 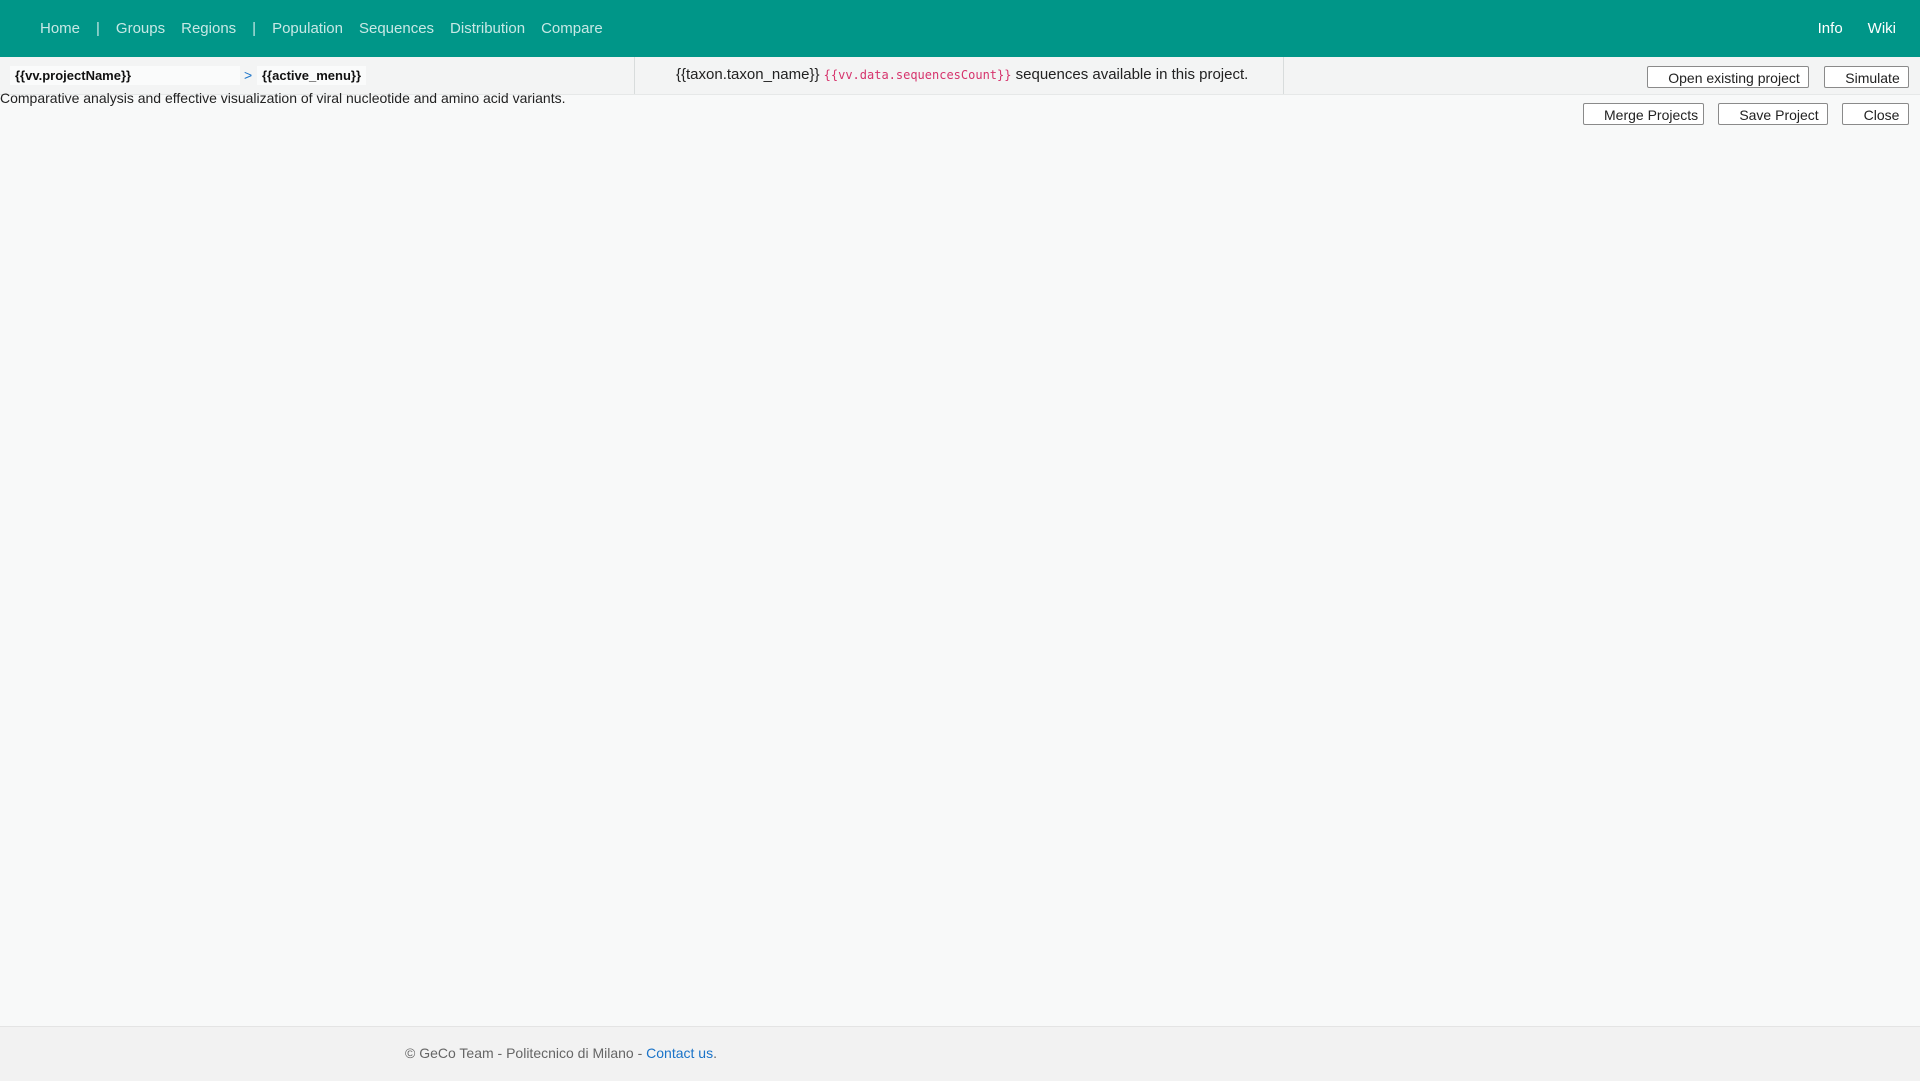 What do you see at coordinates (140, 28) in the screenshot?
I see `nav-groups: Groups` at bounding box center [140, 28].